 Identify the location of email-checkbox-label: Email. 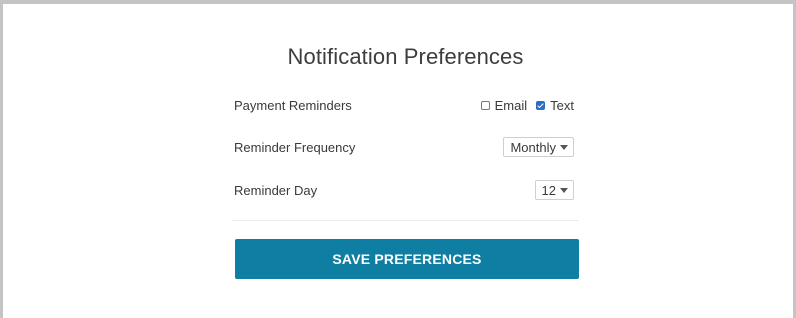
(511, 105).